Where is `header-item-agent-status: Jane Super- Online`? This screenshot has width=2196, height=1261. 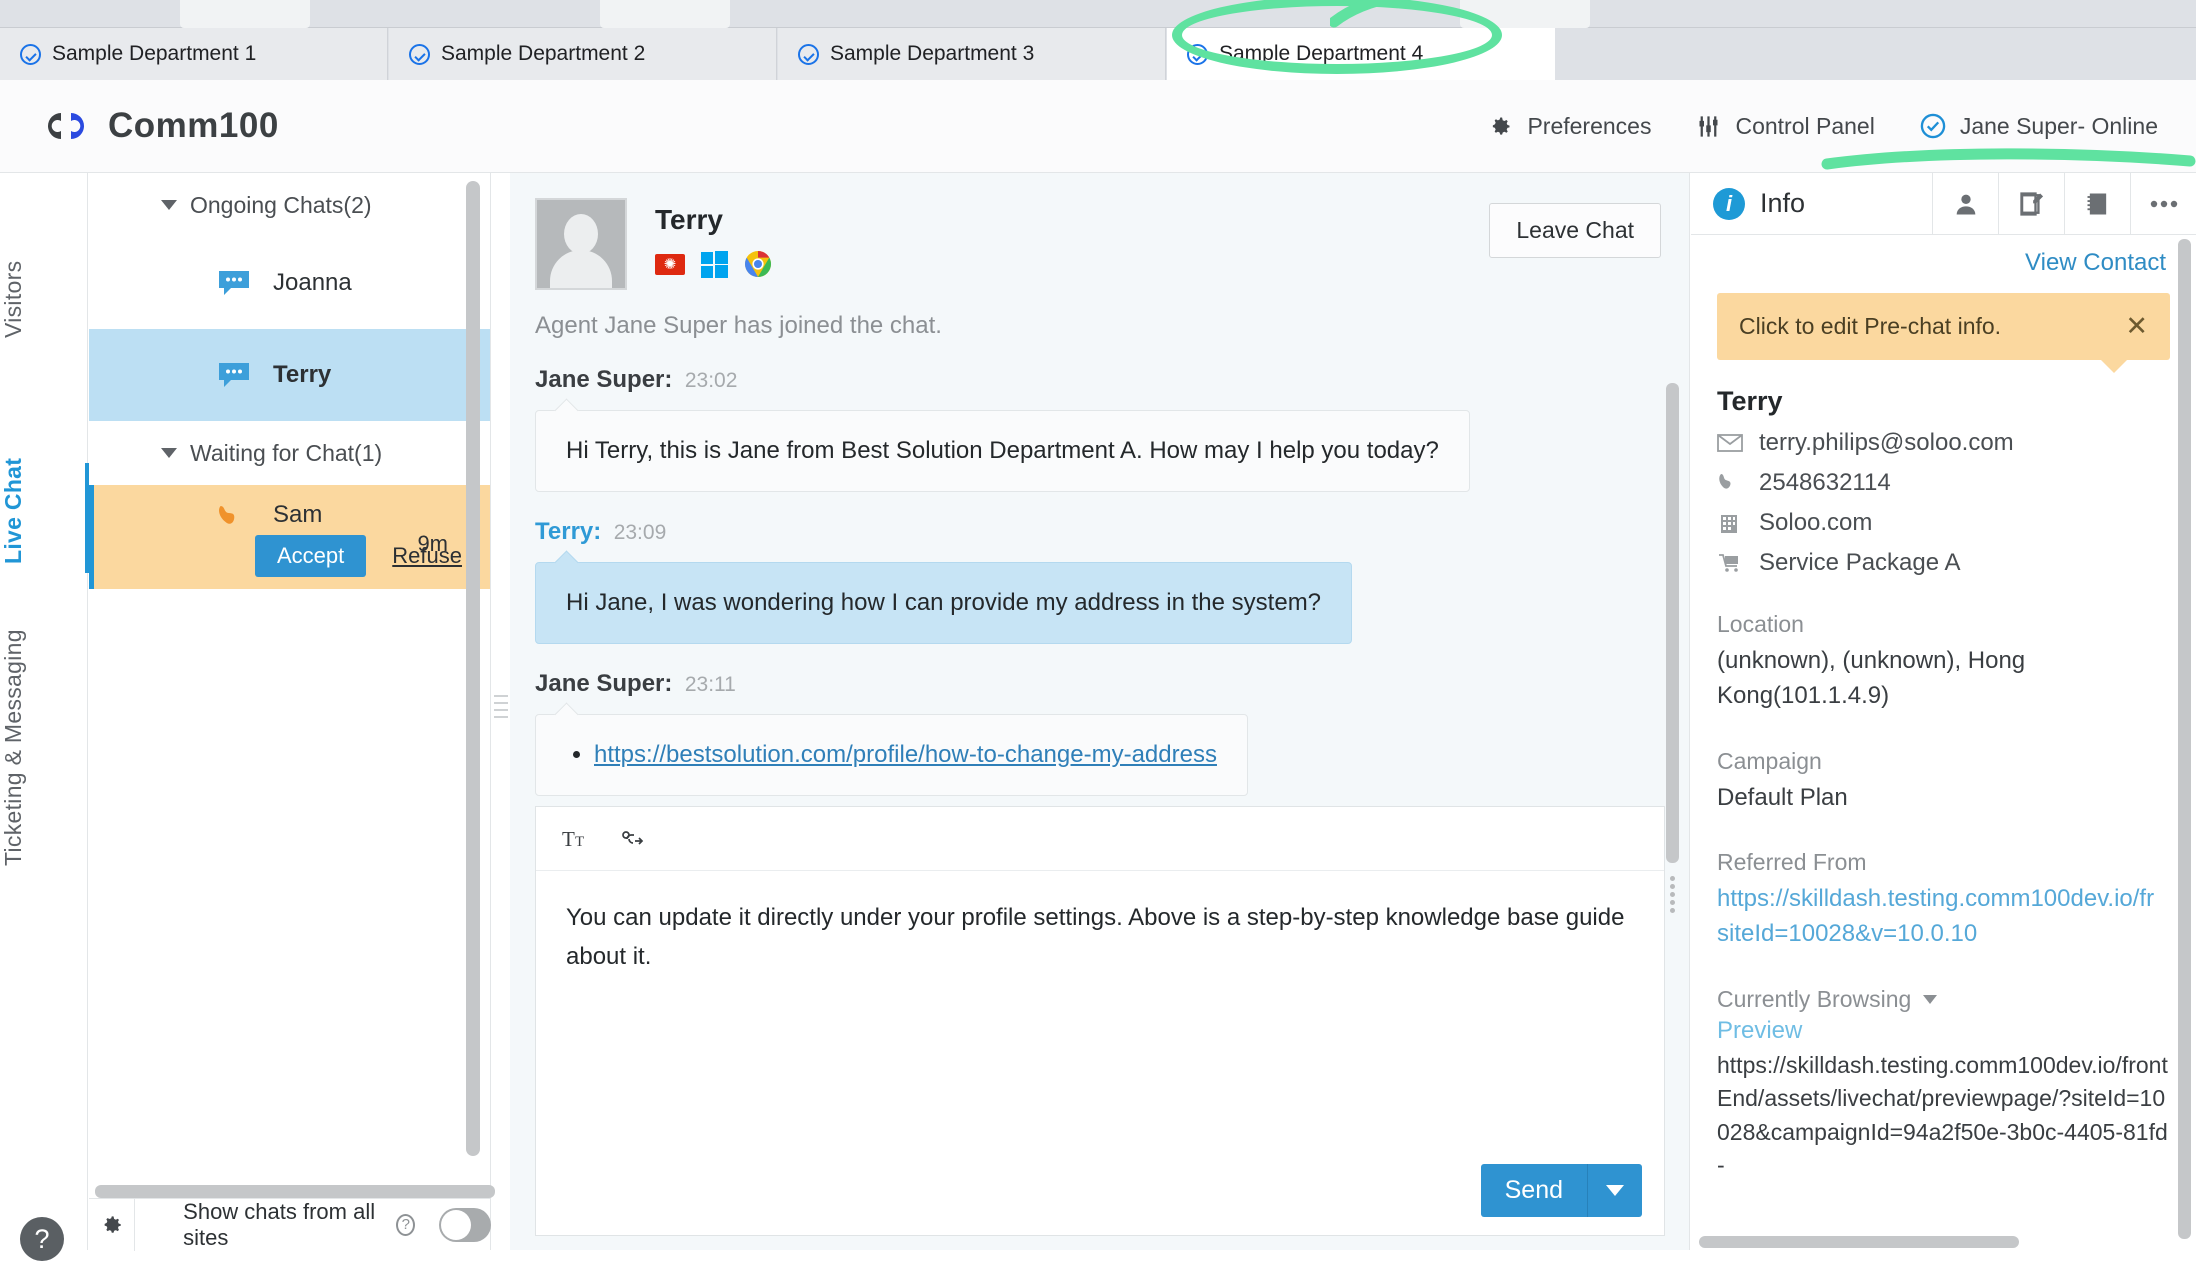 header-item-agent-status: Jane Super- Online is located at coordinates (2038, 126).